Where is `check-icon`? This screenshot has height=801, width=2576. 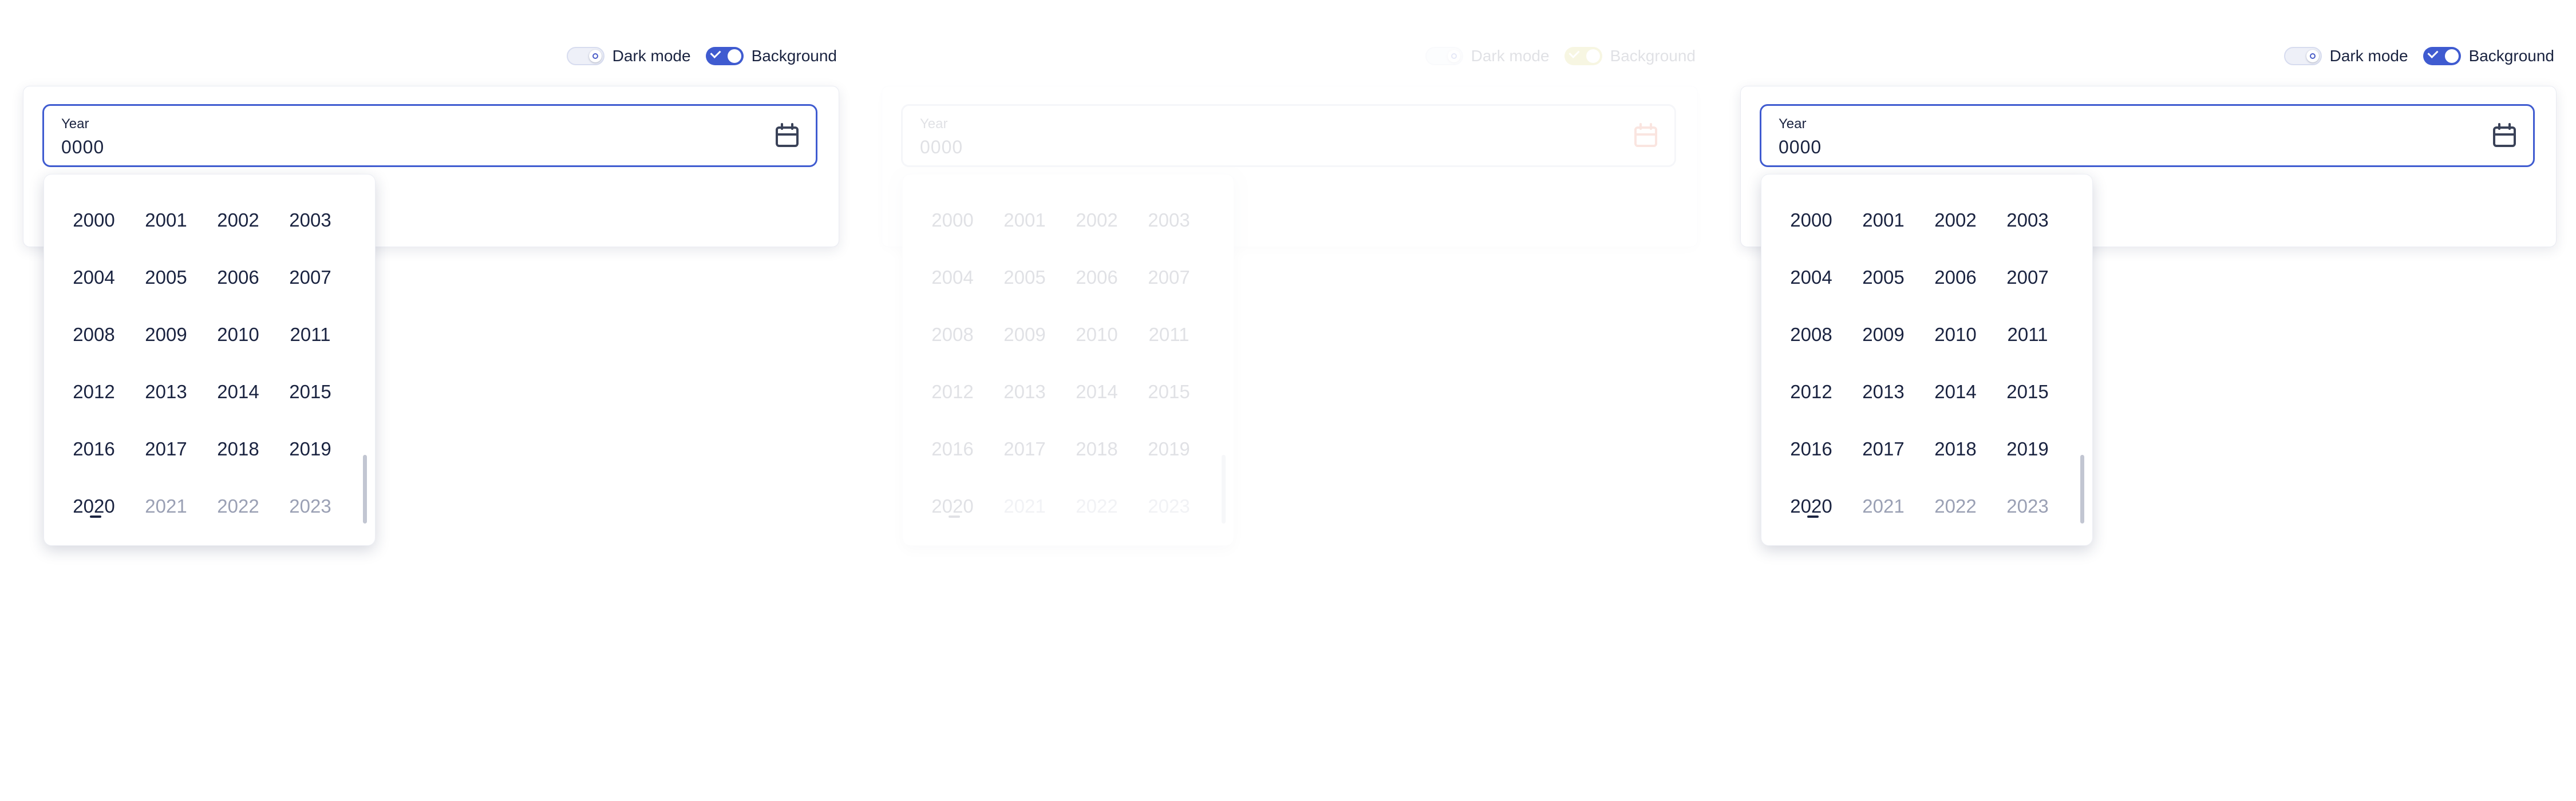 check-icon is located at coordinates (715, 53).